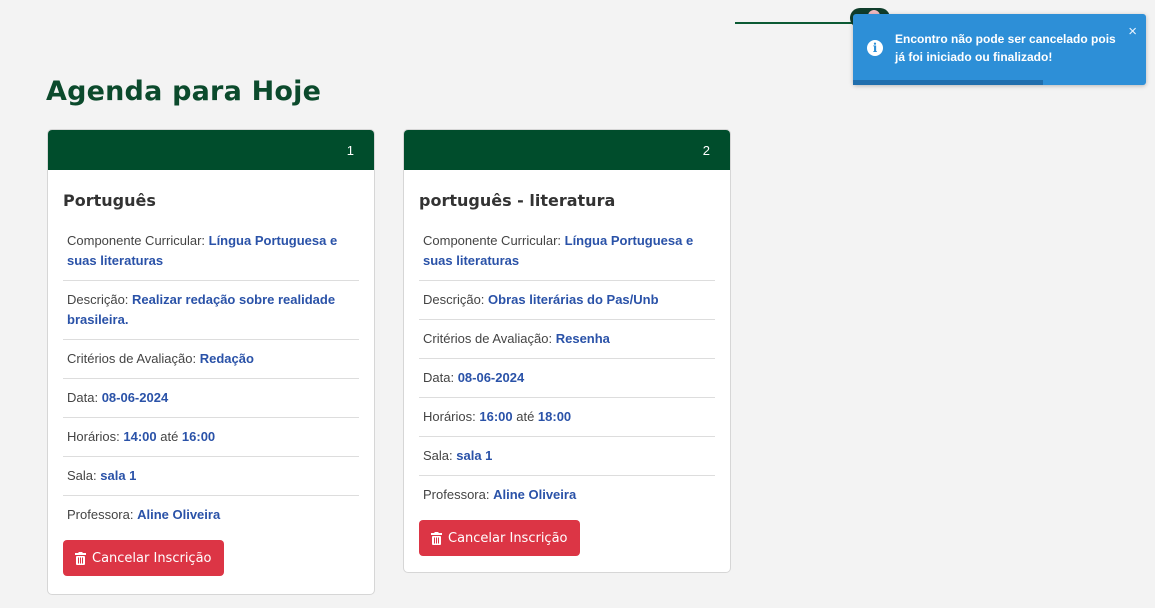 The image size is (1155, 608). Describe the element at coordinates (795, 23) in the screenshot. I see `header-divider-line` at that location.